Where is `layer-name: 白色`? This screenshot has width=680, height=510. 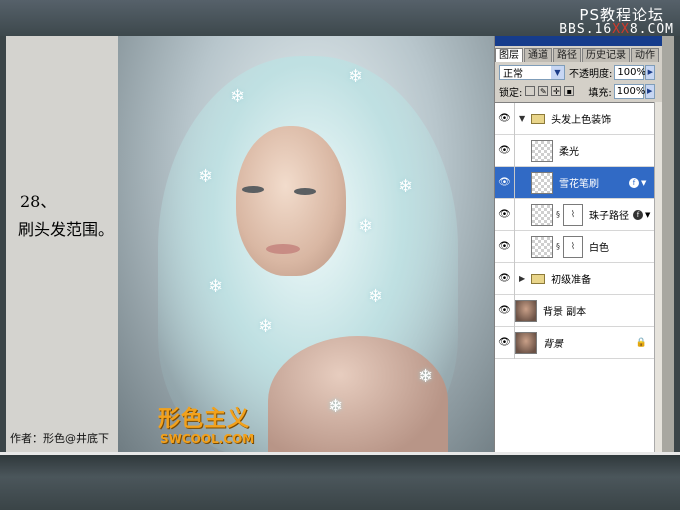
layer-name: 白色 is located at coordinates (599, 248).